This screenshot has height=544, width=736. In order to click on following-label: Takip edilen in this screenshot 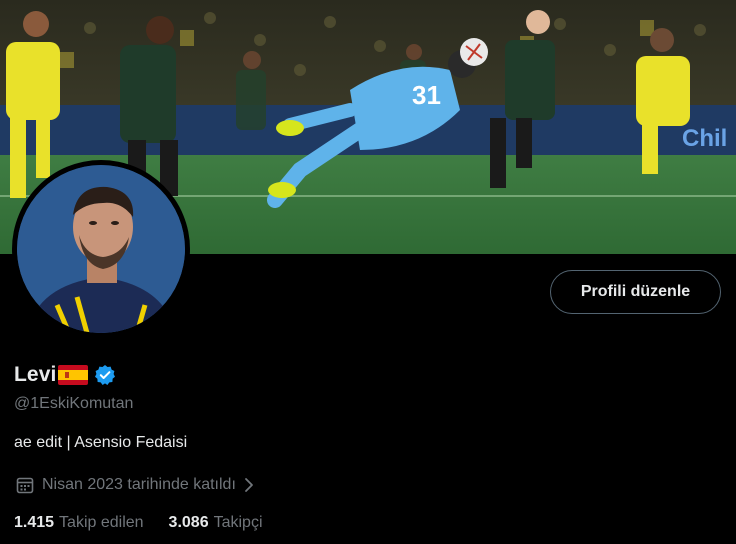, I will do `click(101, 522)`.